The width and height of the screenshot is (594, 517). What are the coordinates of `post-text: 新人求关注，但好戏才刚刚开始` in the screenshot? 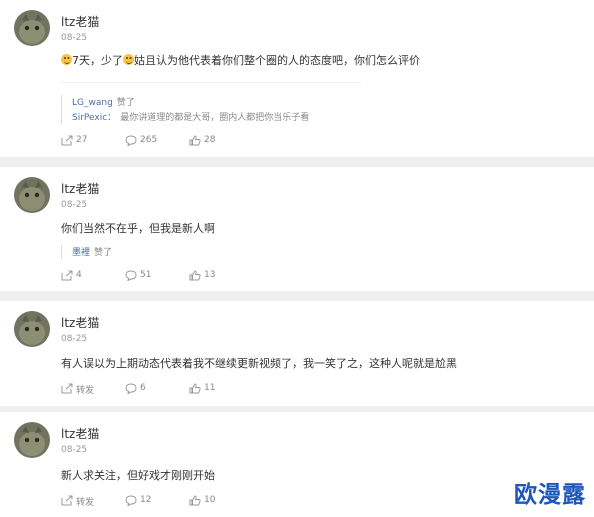 It's located at (138, 475).